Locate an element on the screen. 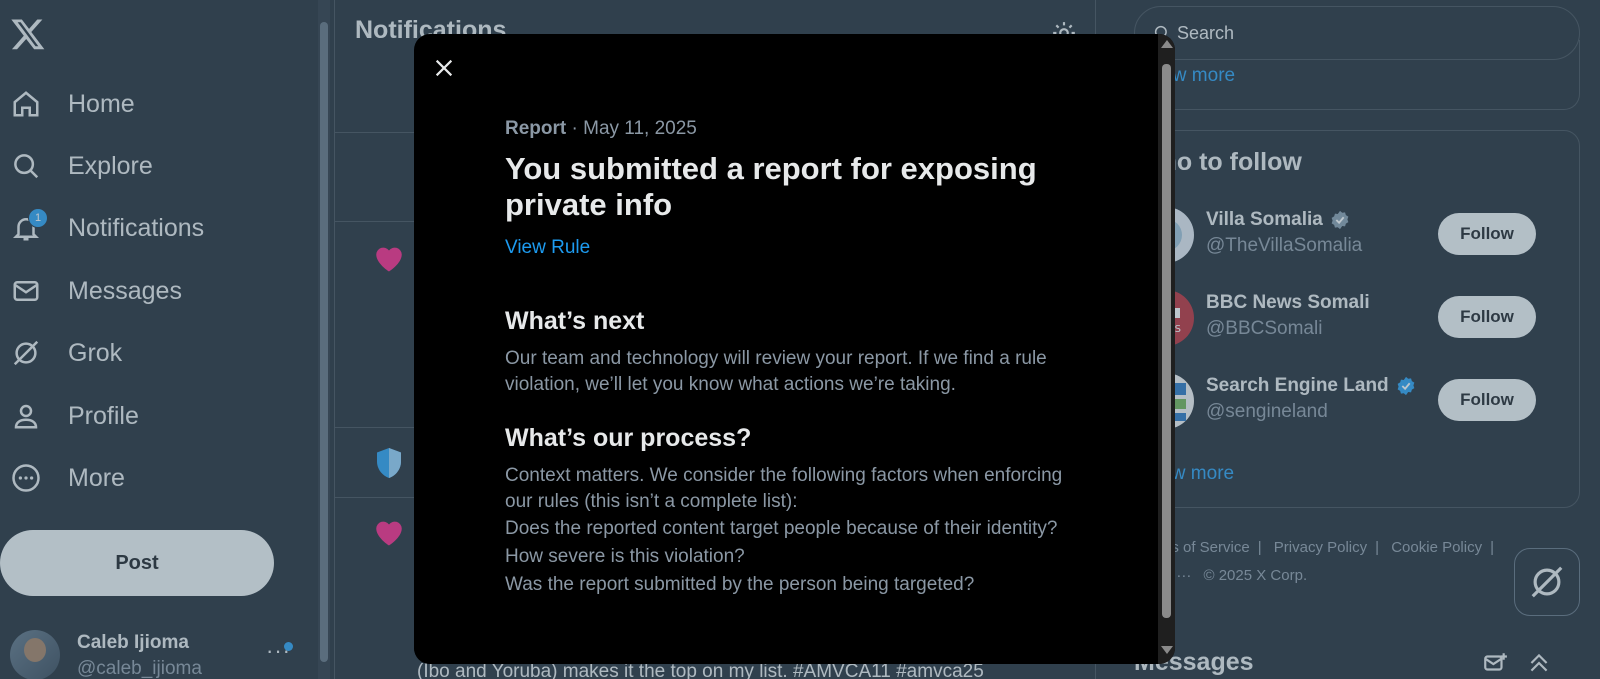 The image size is (1600, 679). modal-scrollbar is located at coordinates (1166, 349).